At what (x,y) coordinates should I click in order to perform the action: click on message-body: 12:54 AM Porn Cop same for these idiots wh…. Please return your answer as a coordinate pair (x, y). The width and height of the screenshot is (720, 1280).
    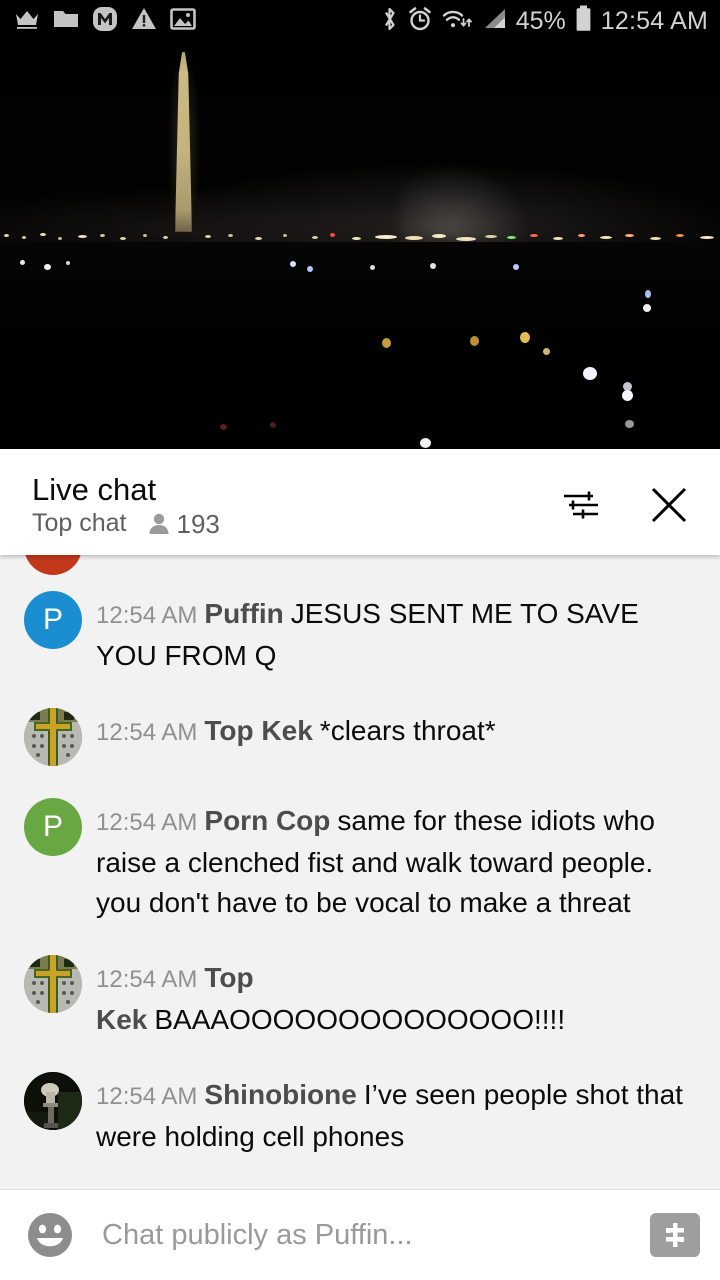
    Looking at the image, I should click on (396, 860).